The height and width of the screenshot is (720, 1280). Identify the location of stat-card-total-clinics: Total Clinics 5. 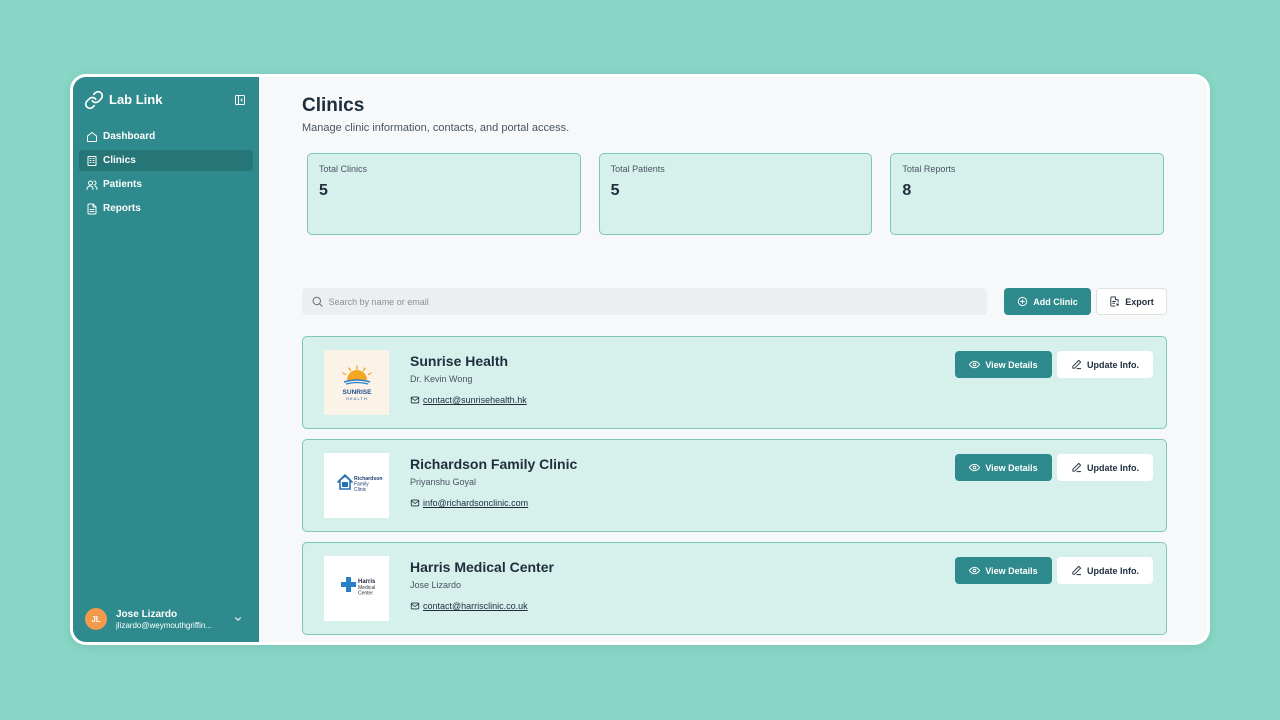
(444, 194).